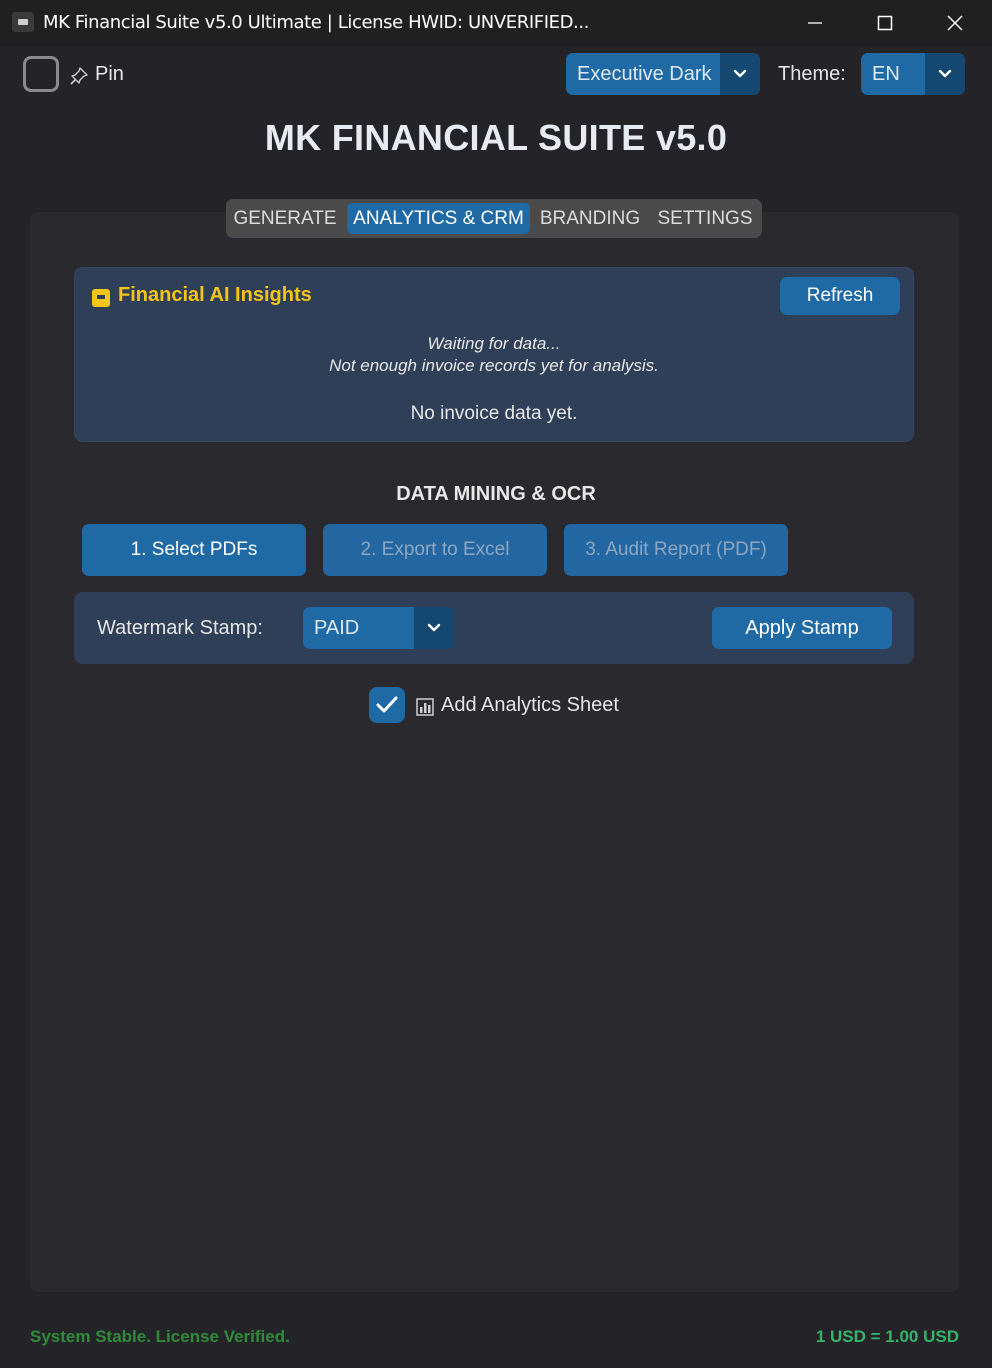 The width and height of the screenshot is (992, 1368). Describe the element at coordinates (438, 218) in the screenshot. I see `tab-analytics-crm: ANALYTICS & CRM` at that location.